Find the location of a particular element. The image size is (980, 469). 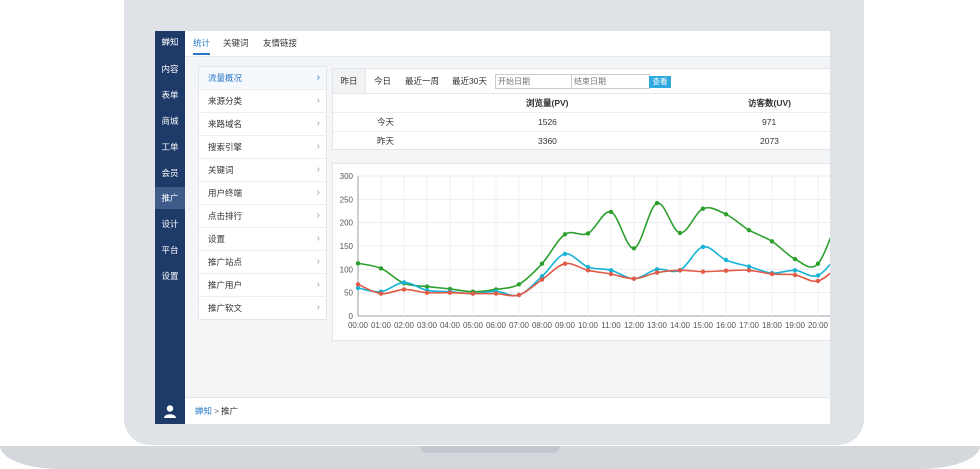

pv-value: 1526 is located at coordinates (547, 122).